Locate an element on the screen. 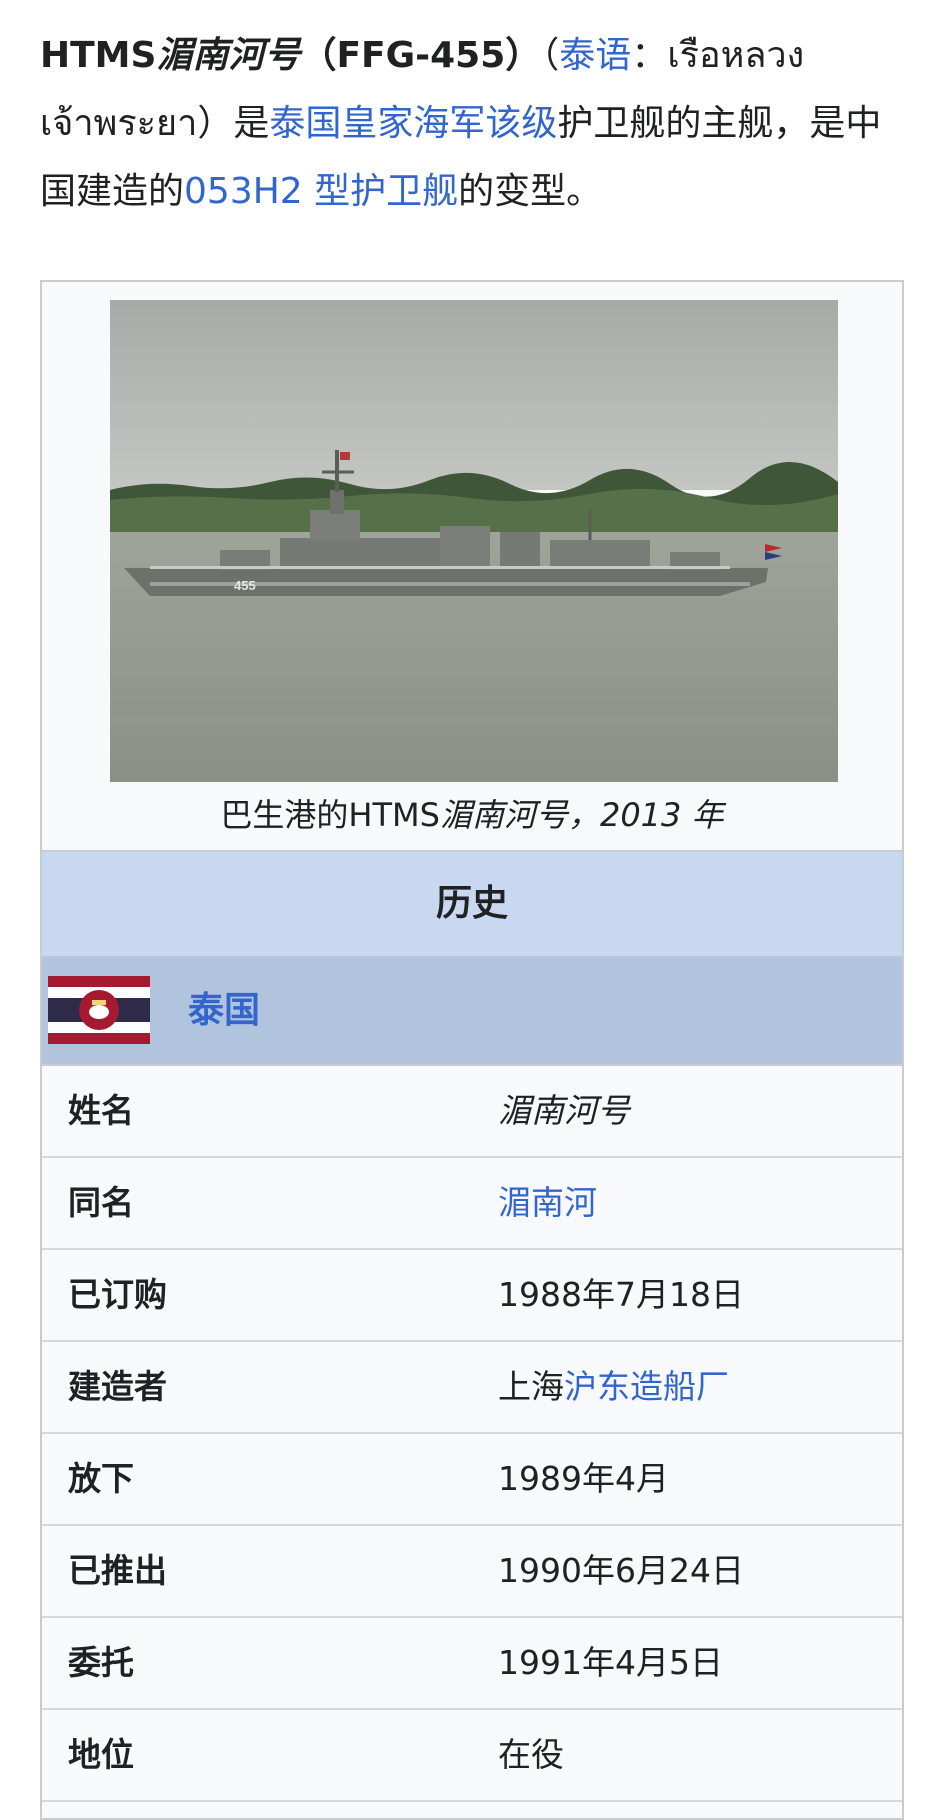  row-value: 1988年7月18日 is located at coordinates (621, 1294).